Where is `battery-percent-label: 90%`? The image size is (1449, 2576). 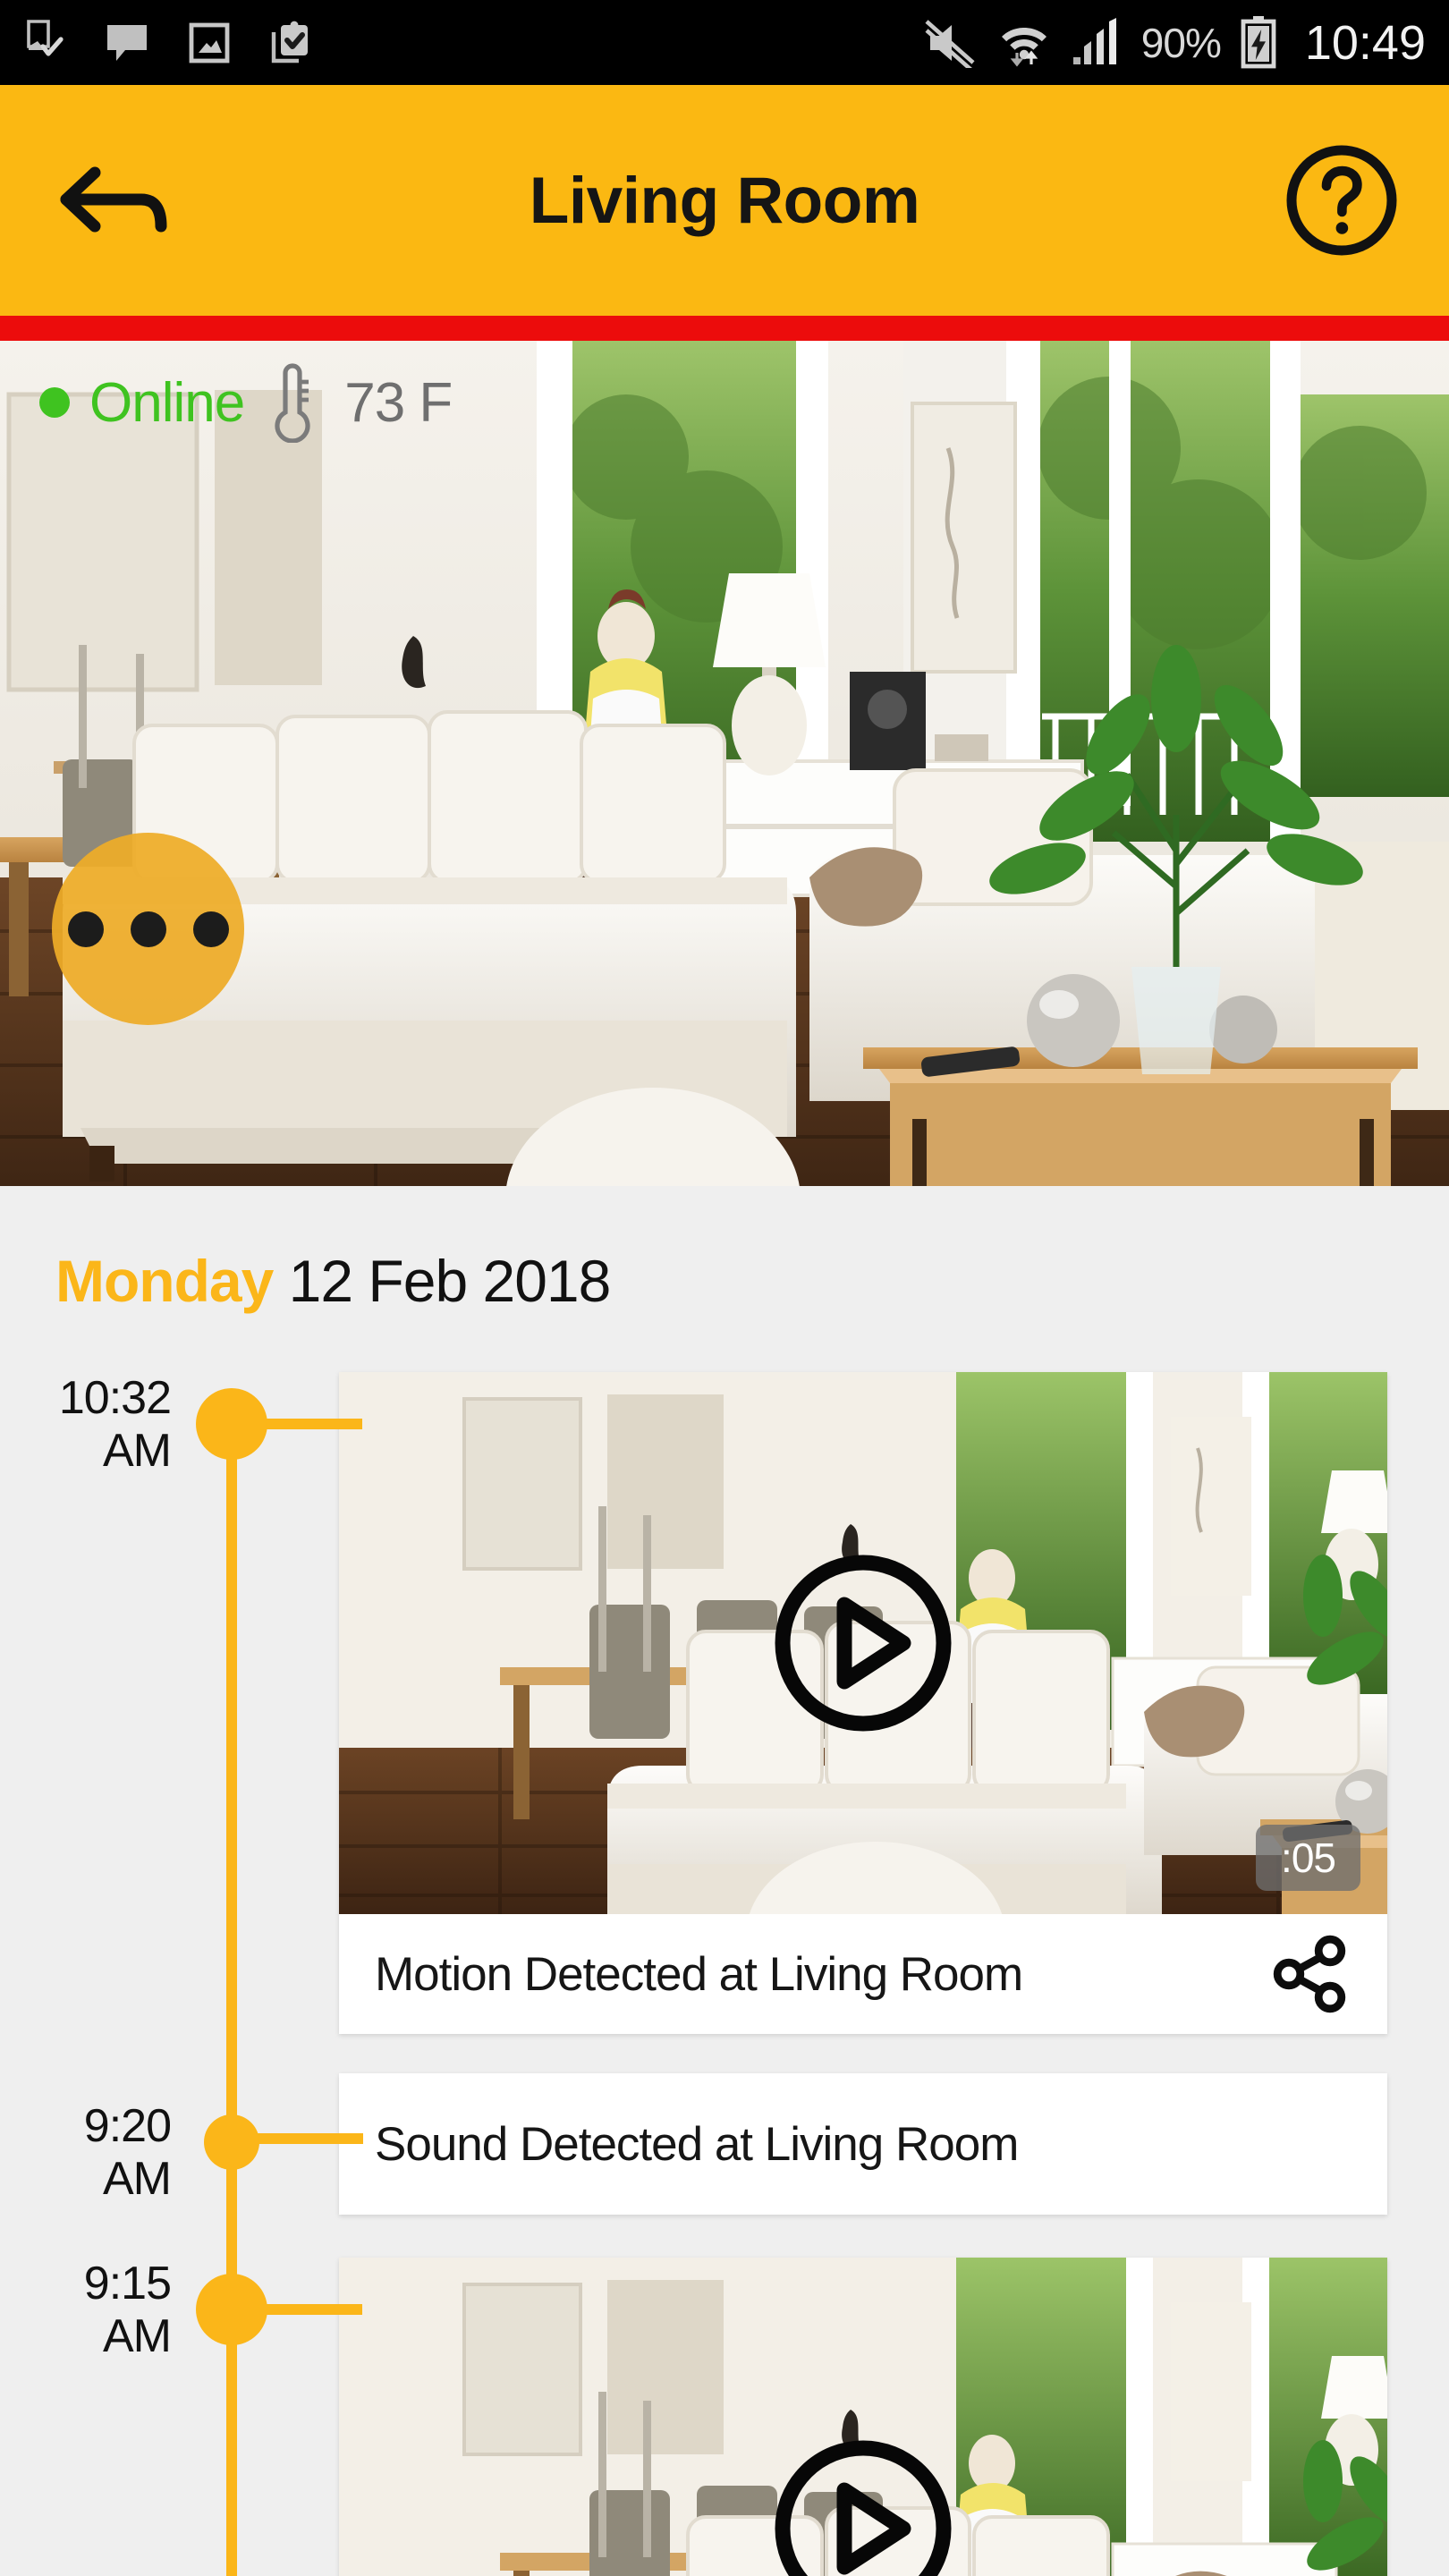 battery-percent-label: 90% is located at coordinates (1181, 42).